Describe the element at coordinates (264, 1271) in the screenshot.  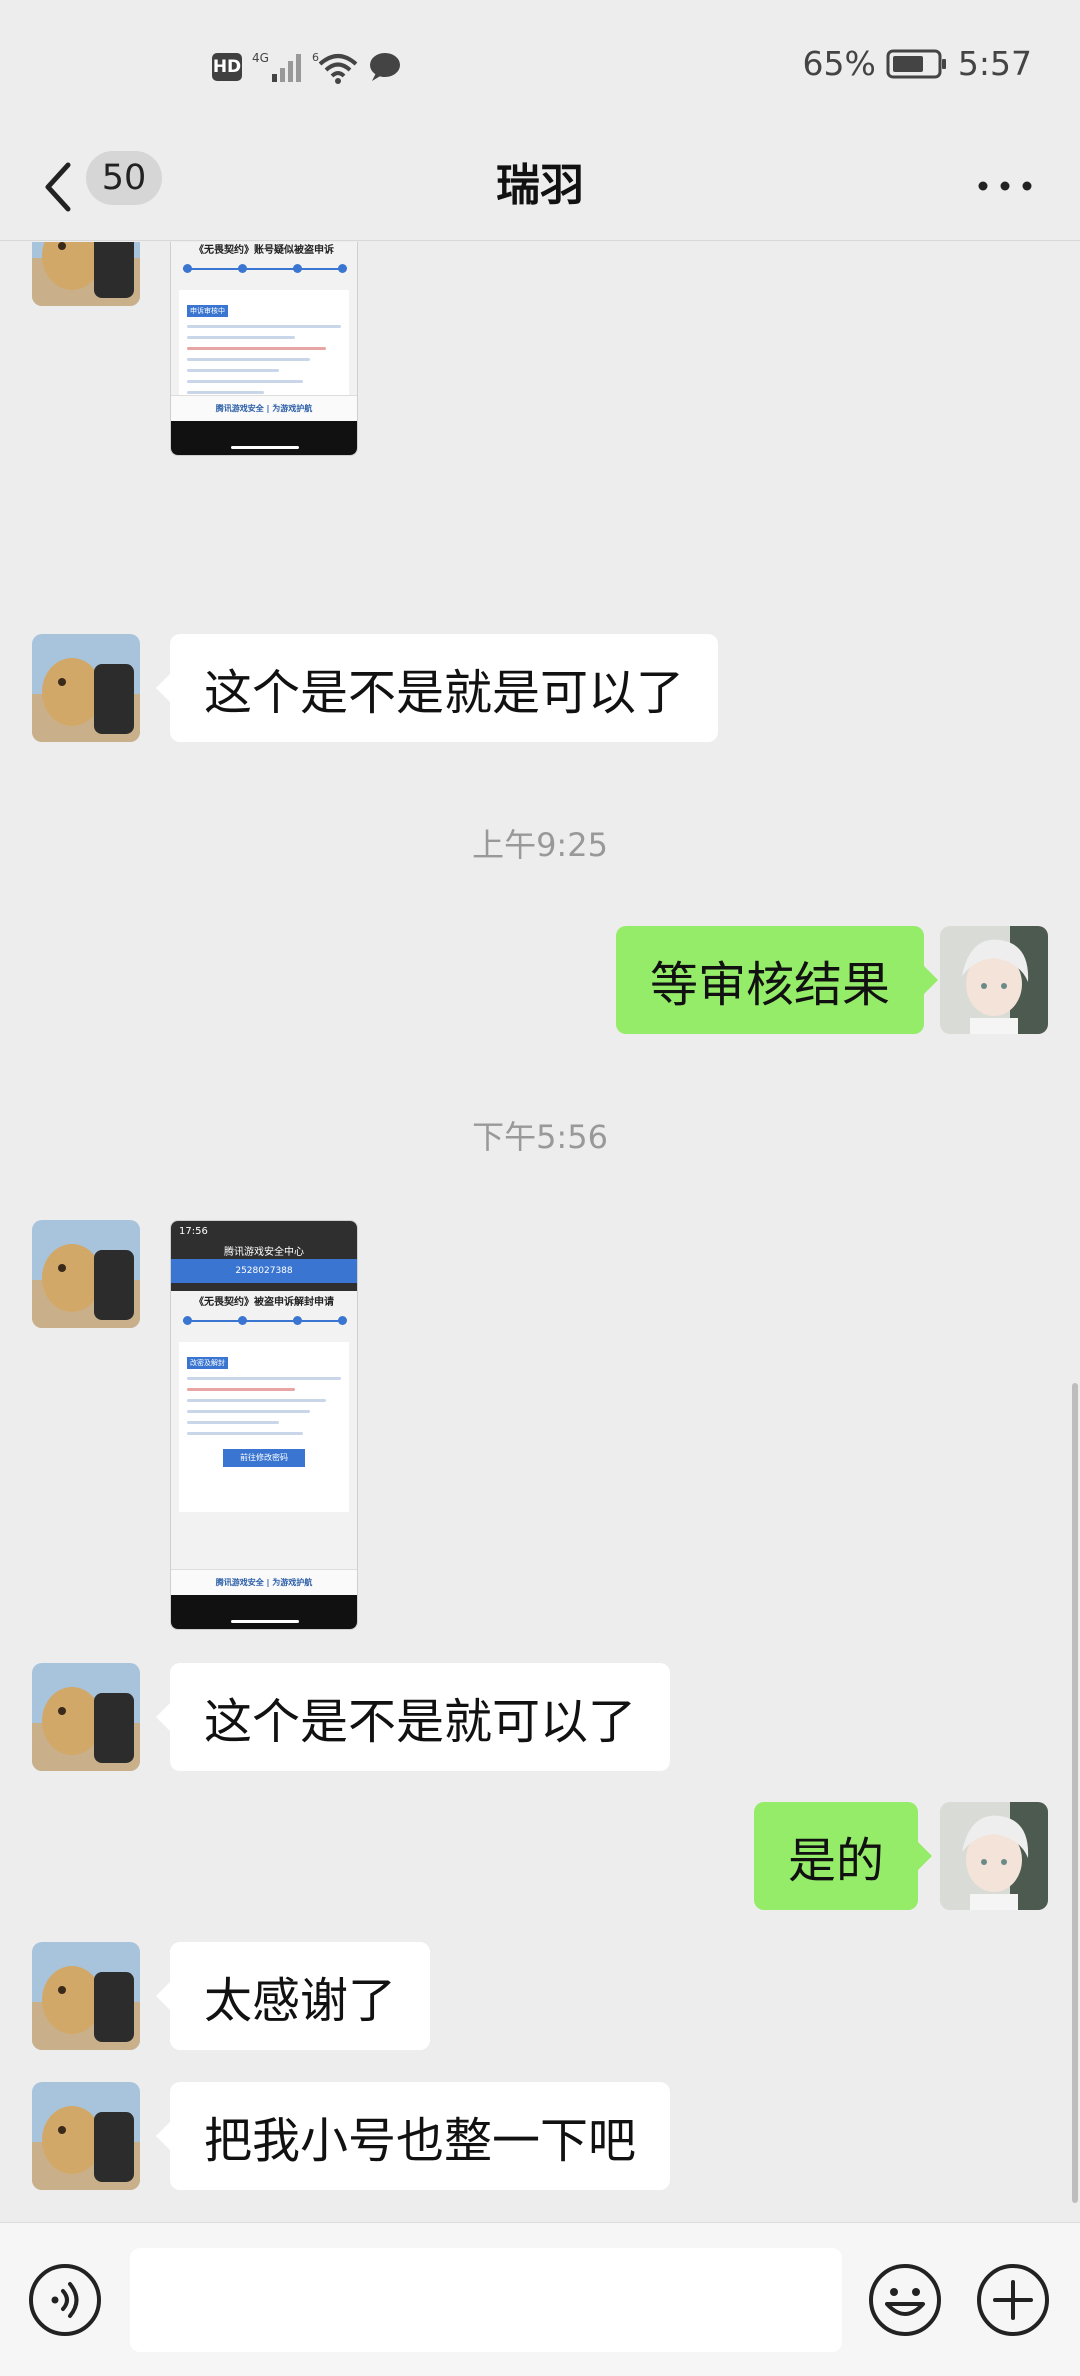
I see `shot-header-id: 2528027388` at that location.